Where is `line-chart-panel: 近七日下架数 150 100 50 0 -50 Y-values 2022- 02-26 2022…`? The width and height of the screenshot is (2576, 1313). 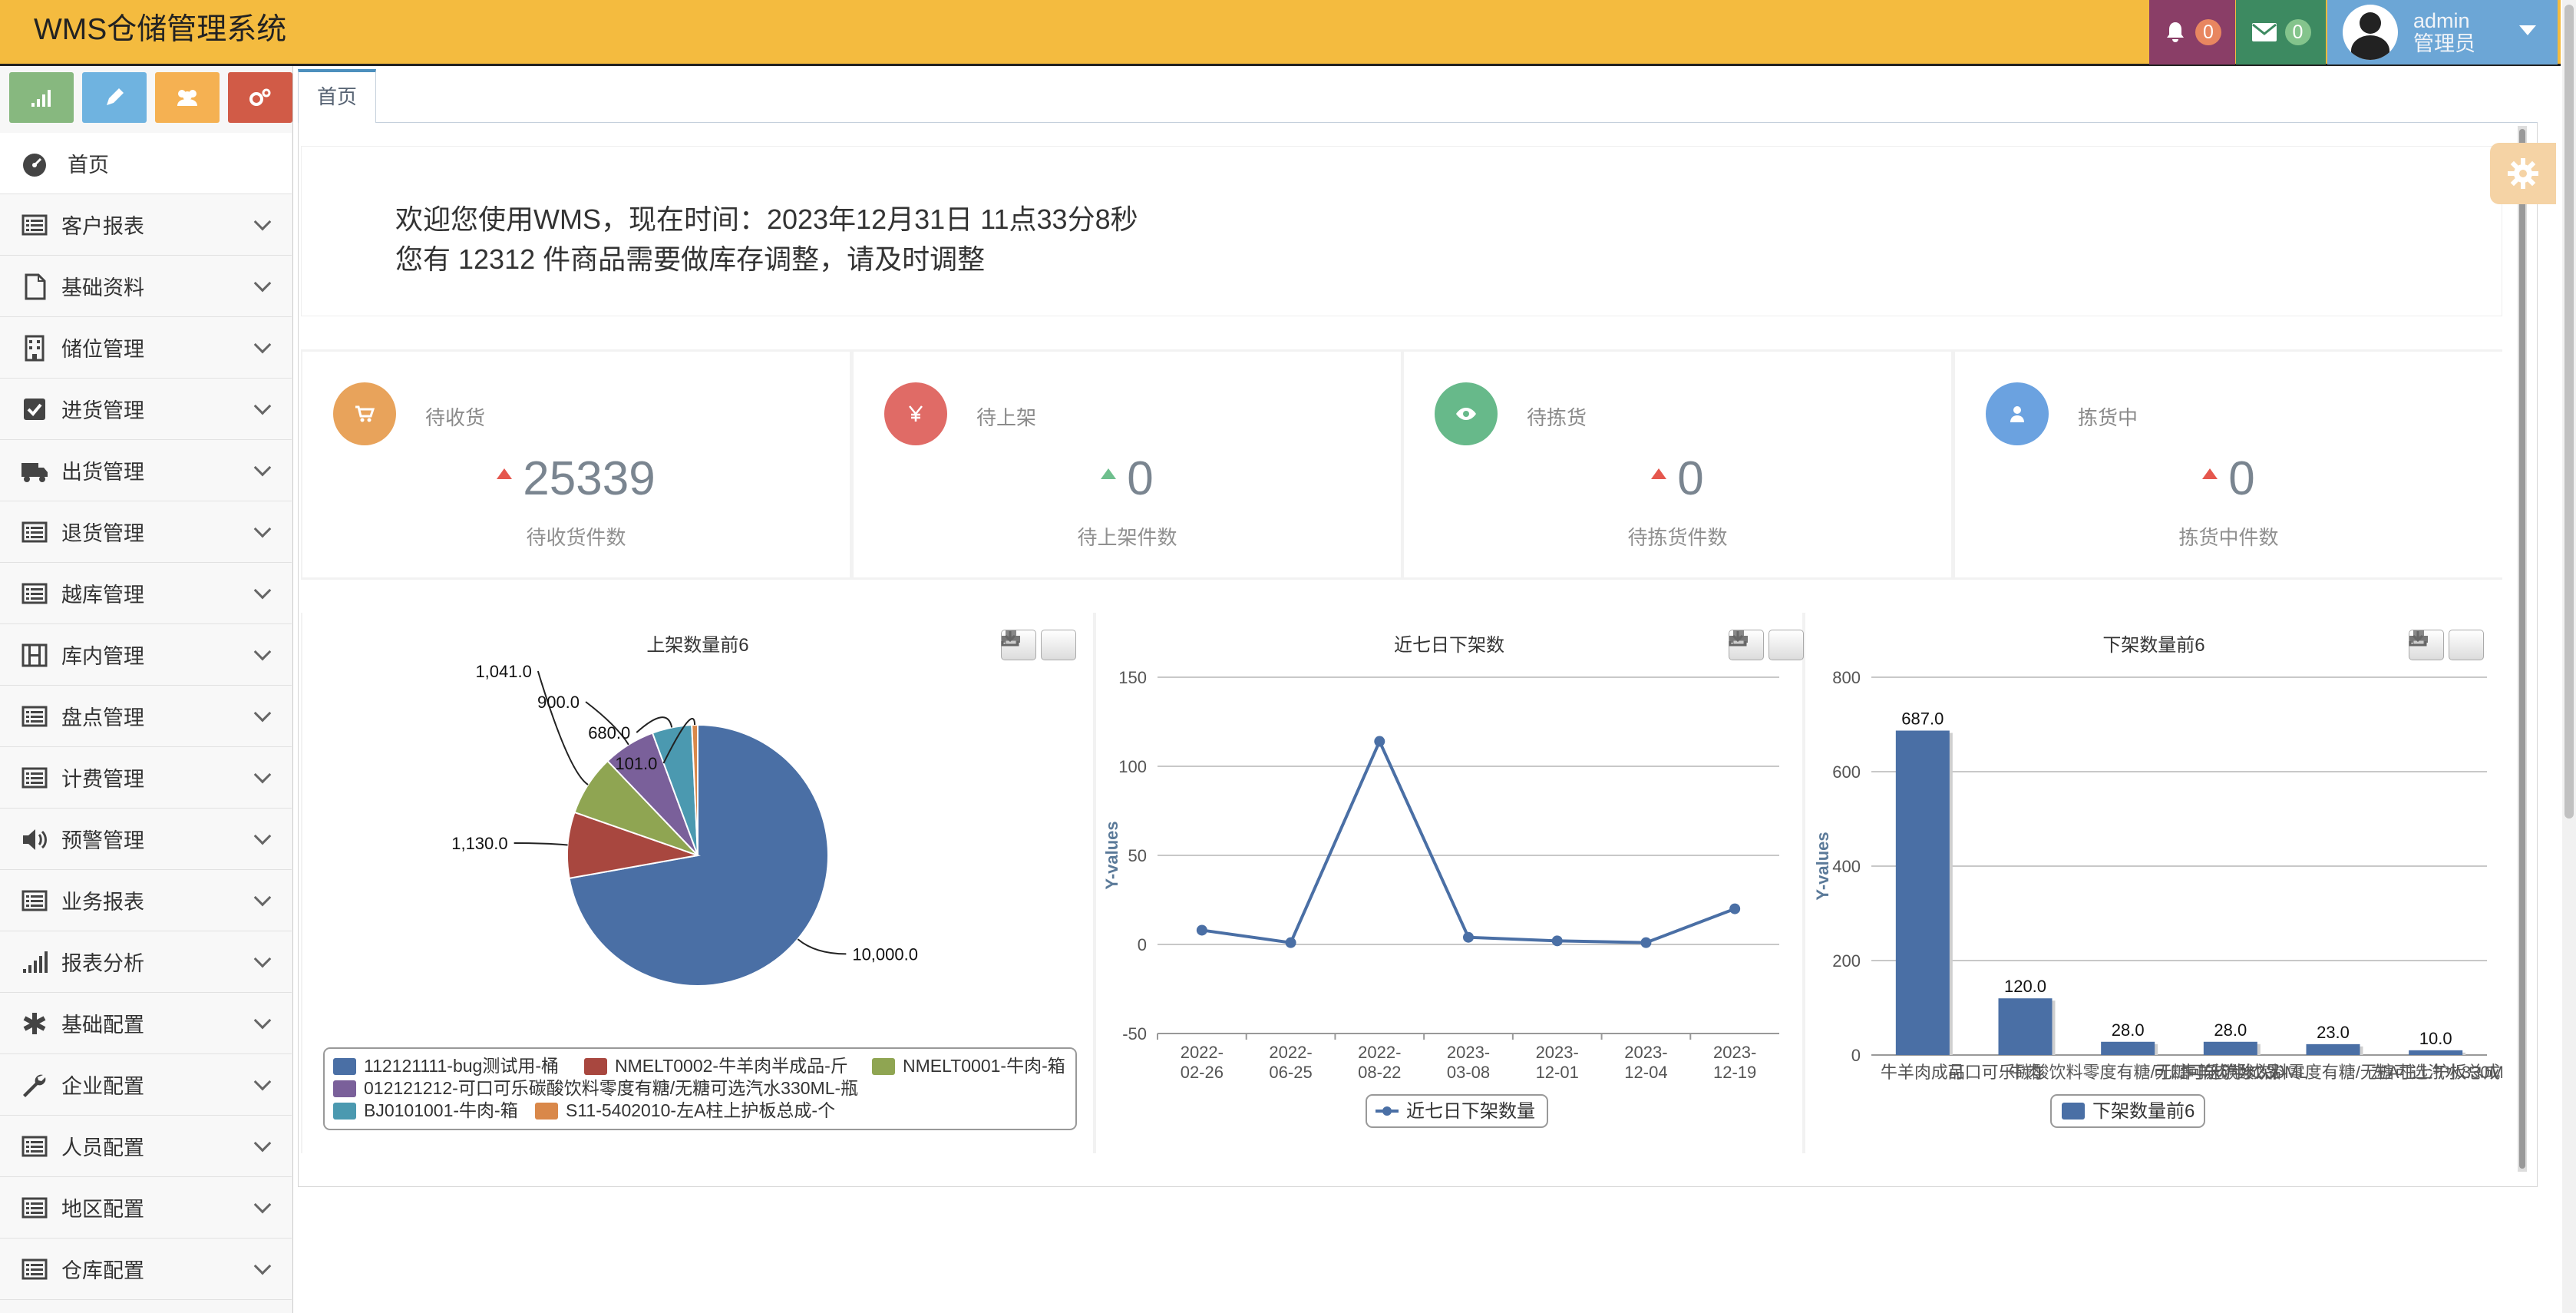 line-chart-panel: 近七日下架数 150 100 50 0 -50 Y-values 2022- 02-26 2022… is located at coordinates (1450, 883).